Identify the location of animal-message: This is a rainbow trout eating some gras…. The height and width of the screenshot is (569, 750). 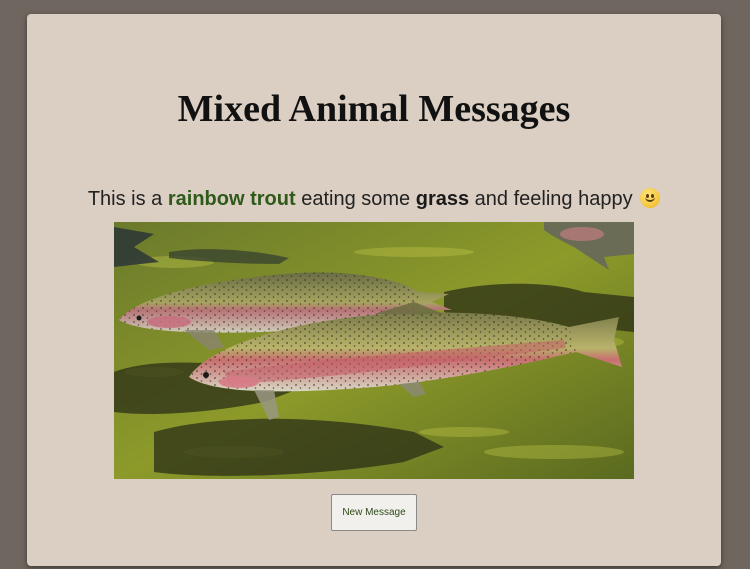
(374, 199).